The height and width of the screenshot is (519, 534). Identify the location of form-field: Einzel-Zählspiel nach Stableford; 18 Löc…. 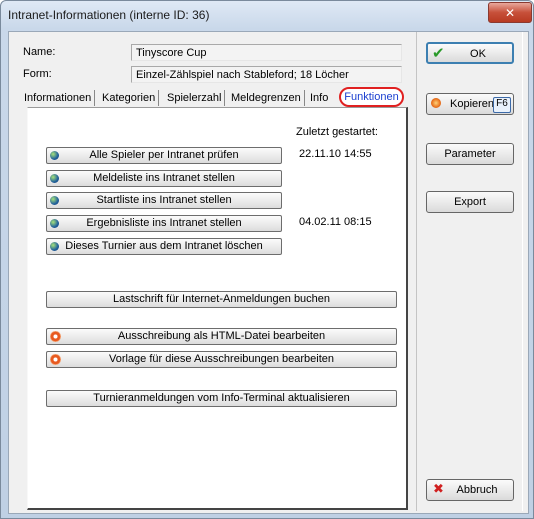
(266, 74).